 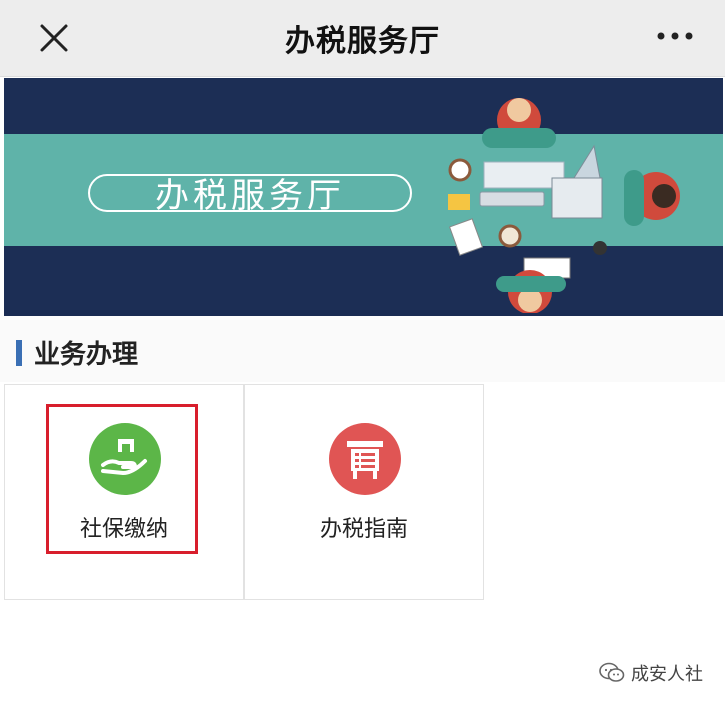 I want to click on more-dots-icon, so click(x=675, y=36).